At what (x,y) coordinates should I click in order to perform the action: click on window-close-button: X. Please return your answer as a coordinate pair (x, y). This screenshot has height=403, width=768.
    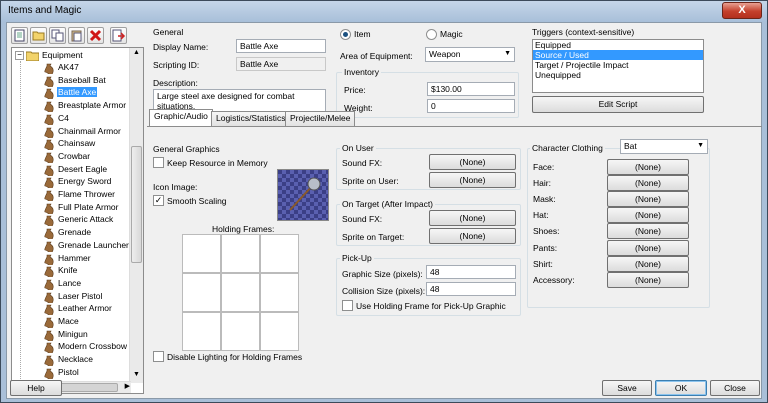
    Looking at the image, I should click on (742, 10).